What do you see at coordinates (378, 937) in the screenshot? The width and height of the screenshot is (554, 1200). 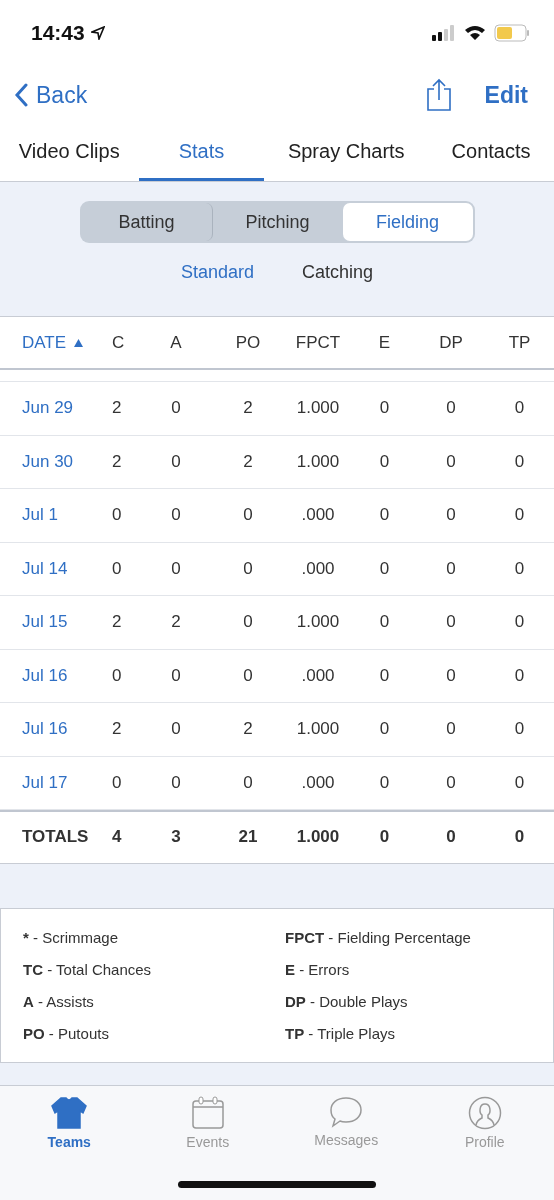 I see `legend-entry: FPCT - Fielding Percentage` at bounding box center [378, 937].